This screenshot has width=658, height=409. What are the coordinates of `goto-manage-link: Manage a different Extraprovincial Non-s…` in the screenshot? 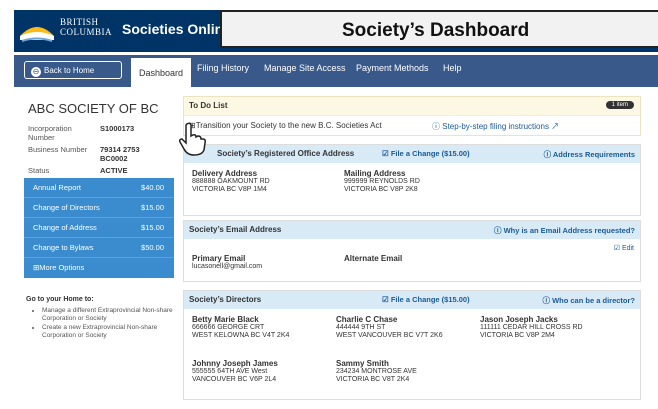 It's located at (108, 314).